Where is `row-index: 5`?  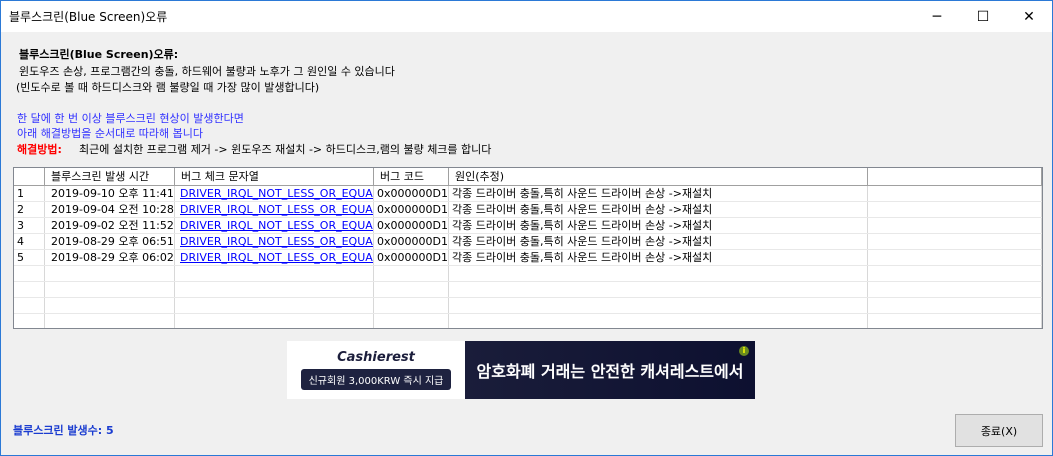 row-index: 5 is located at coordinates (29, 257).